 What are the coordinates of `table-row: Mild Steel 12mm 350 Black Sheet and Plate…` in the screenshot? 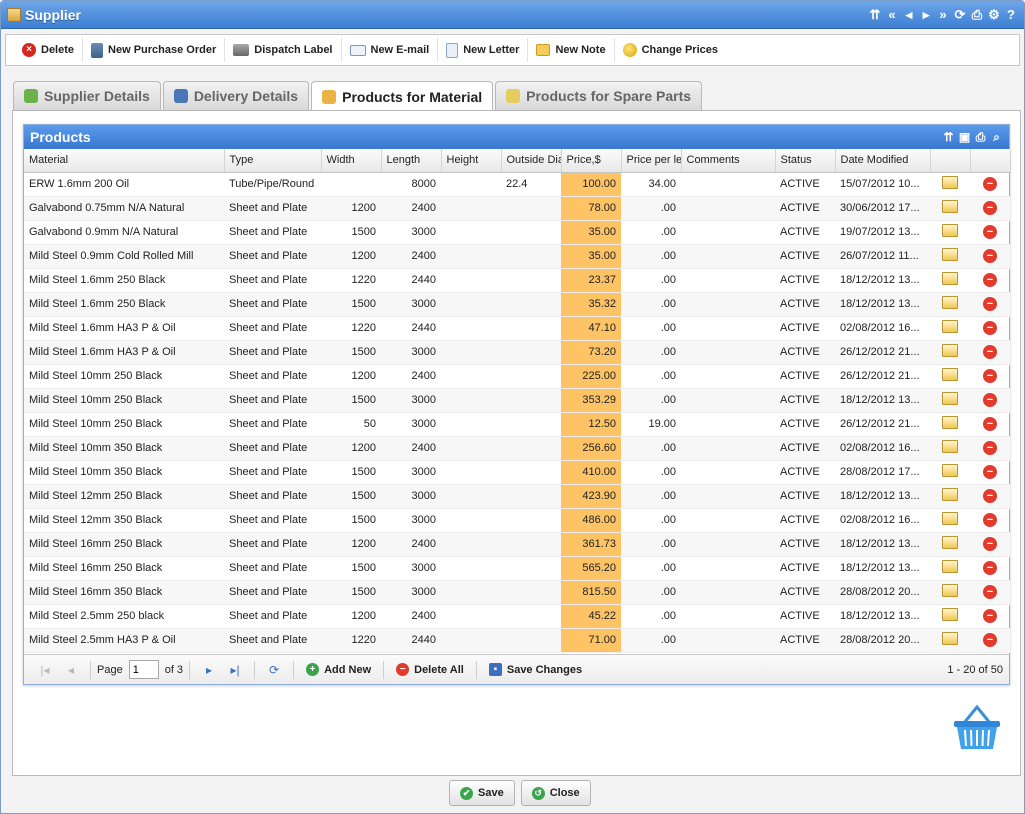 It's located at (517, 520).